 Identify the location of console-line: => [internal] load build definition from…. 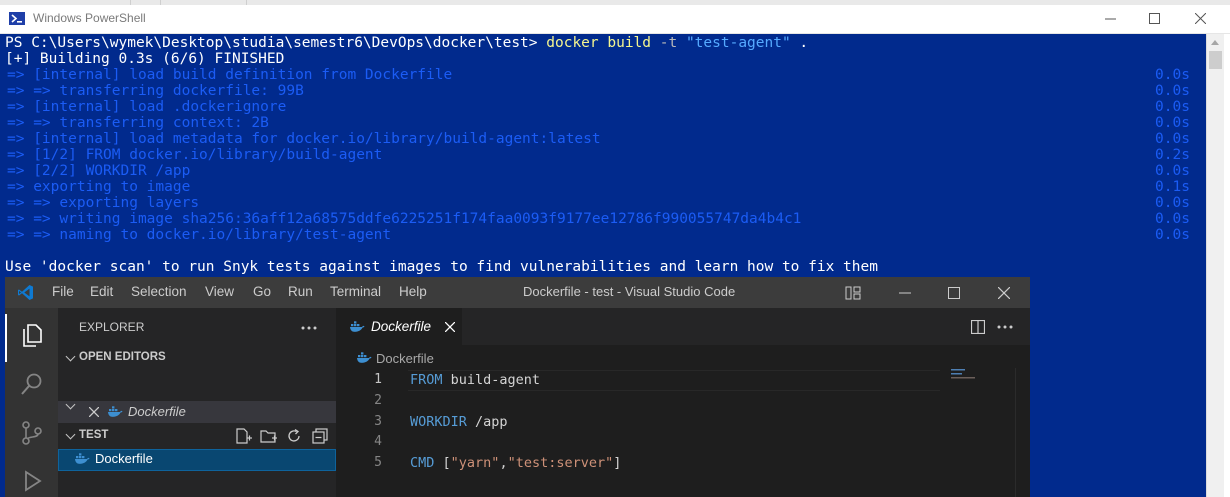
(230, 75).